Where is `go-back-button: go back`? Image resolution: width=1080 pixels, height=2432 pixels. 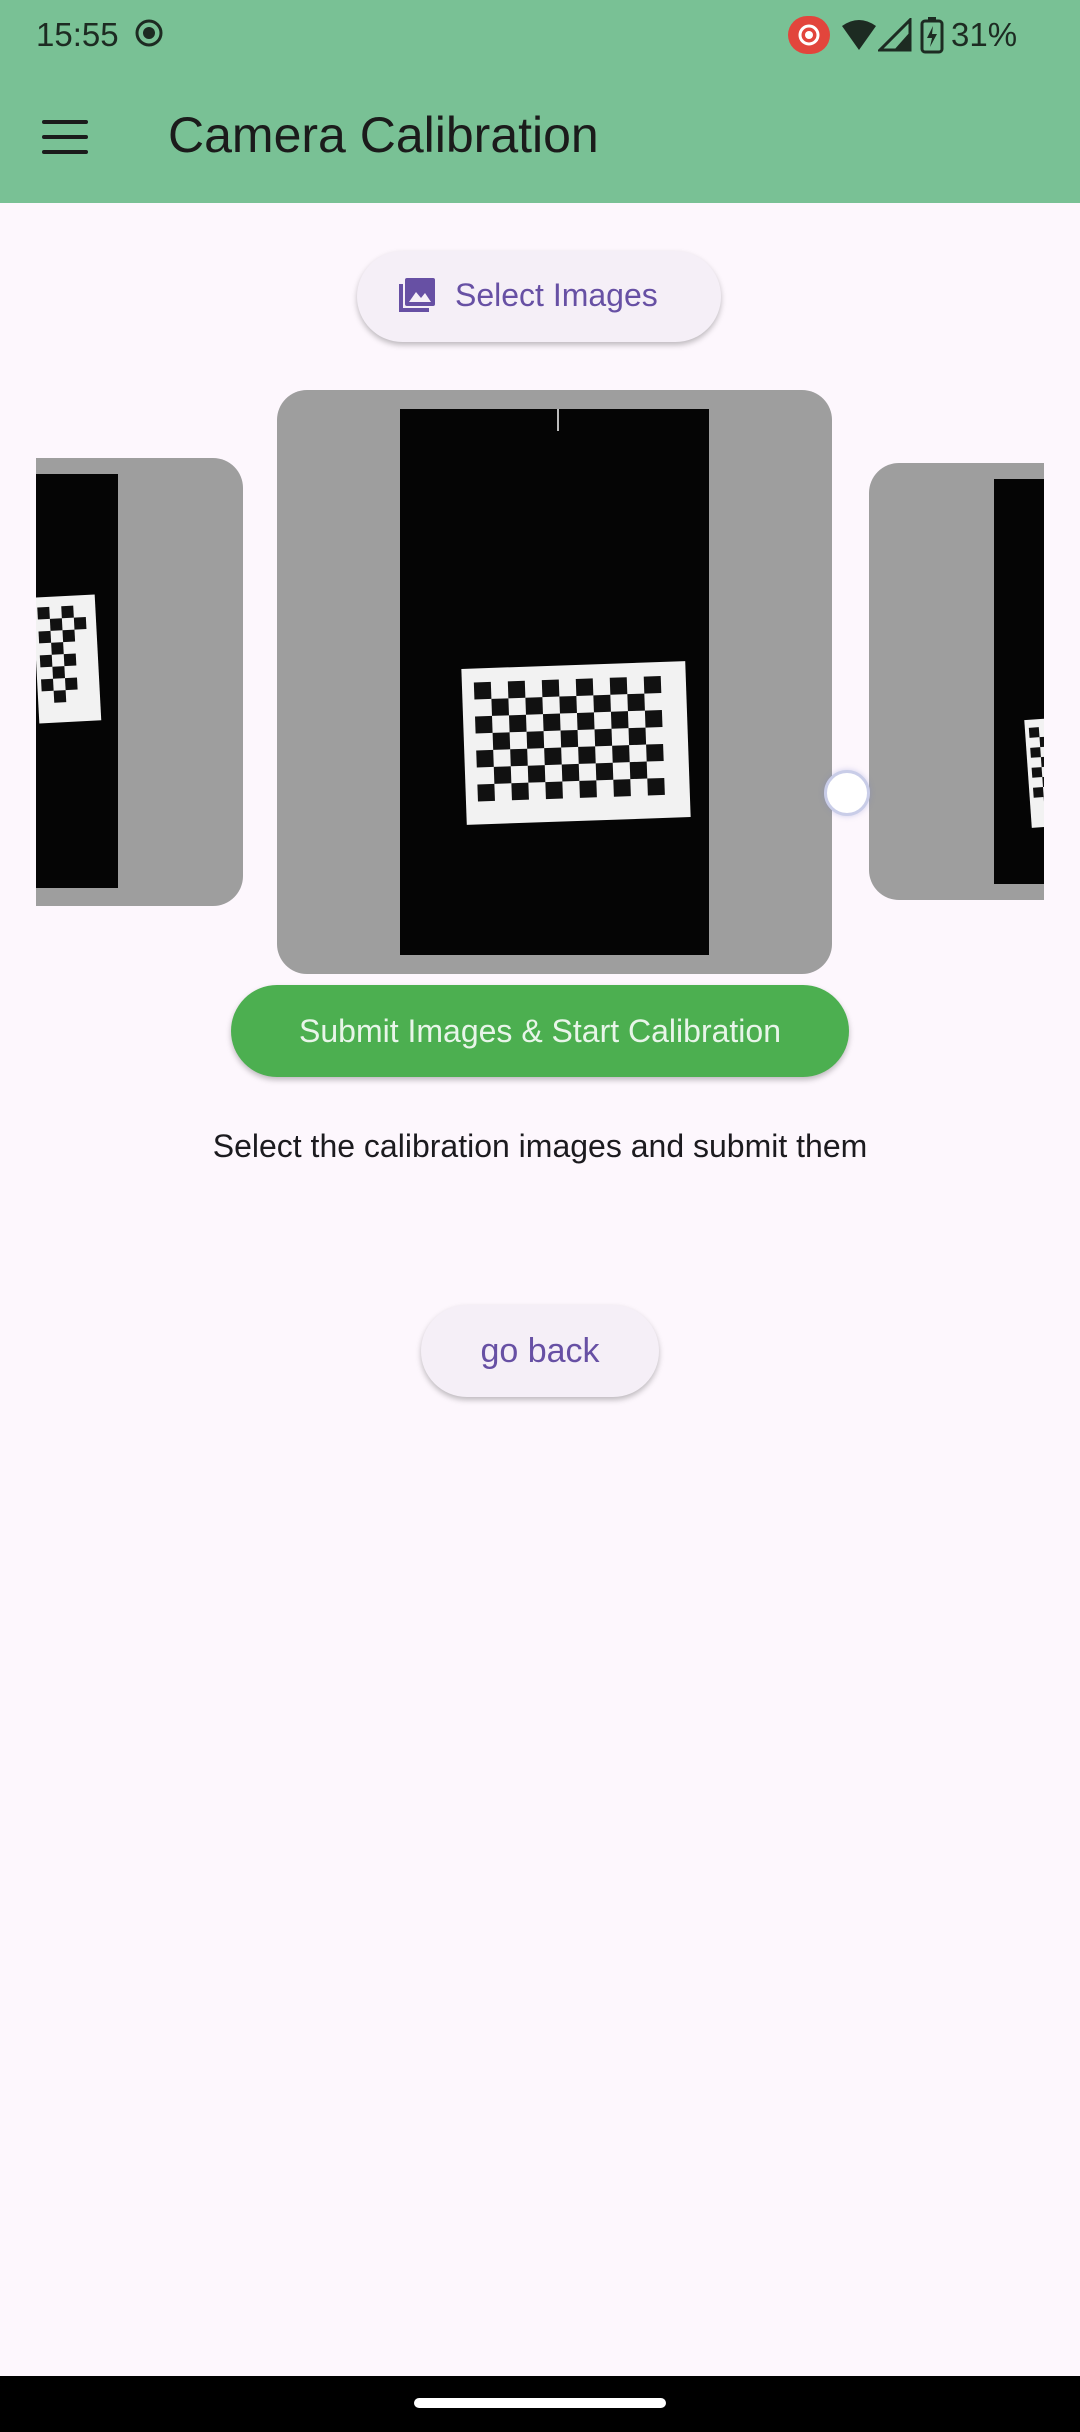
go-back-button: go back is located at coordinates (540, 1351).